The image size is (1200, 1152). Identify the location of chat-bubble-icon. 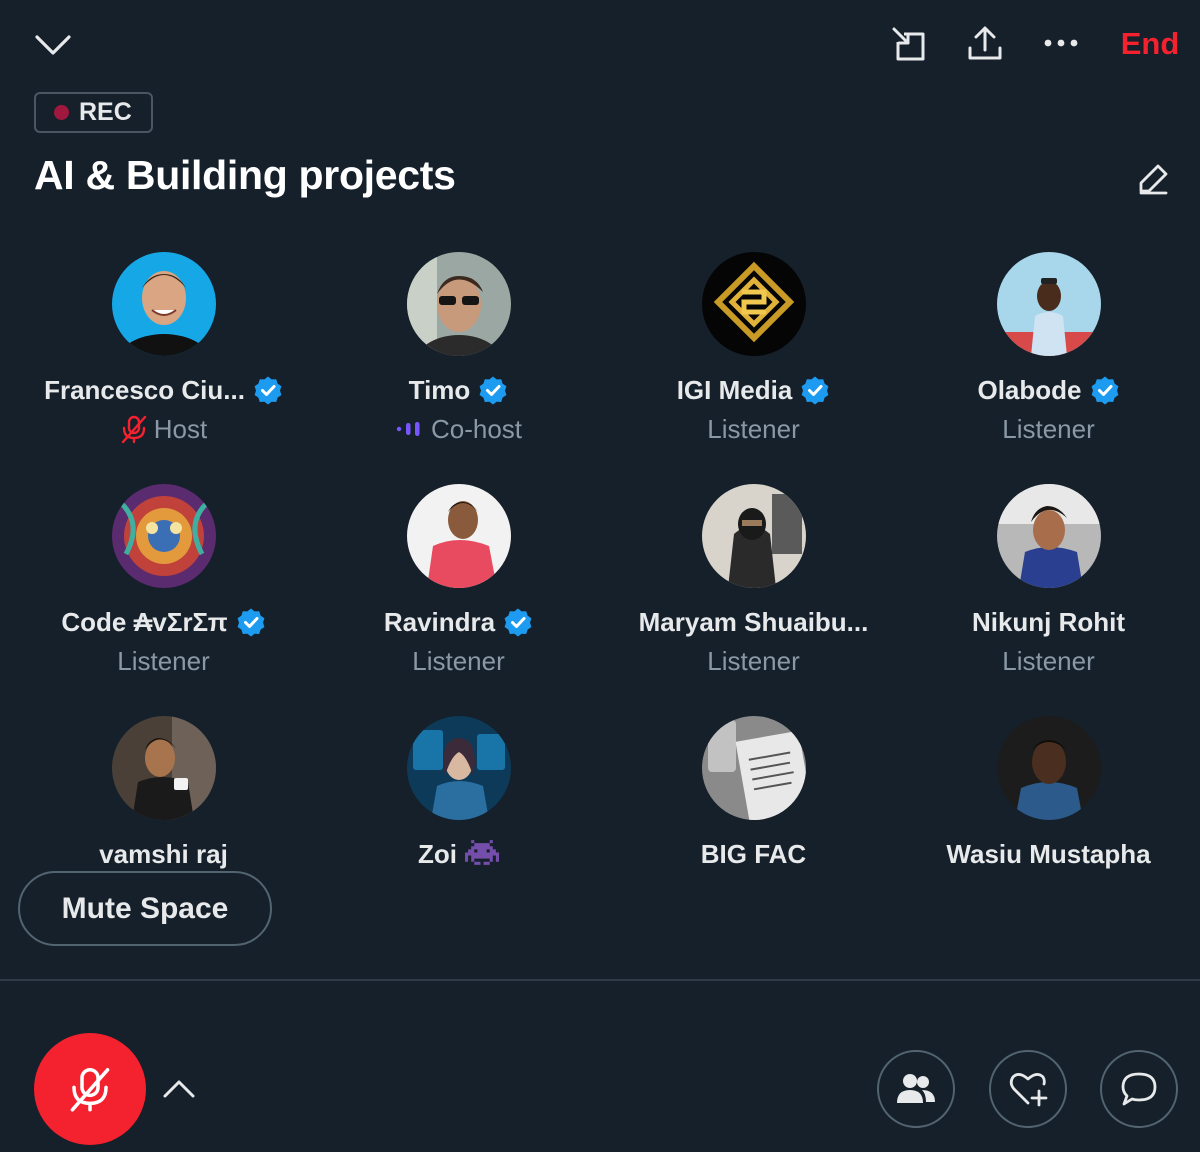
(1139, 1089).